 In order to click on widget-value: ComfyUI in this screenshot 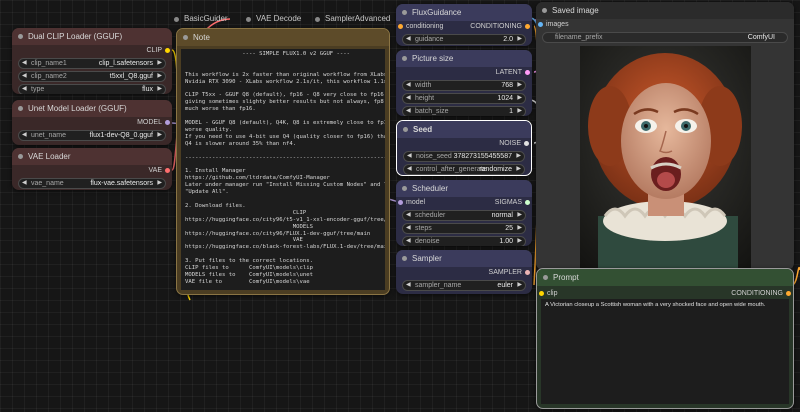, I will do `click(761, 37)`.